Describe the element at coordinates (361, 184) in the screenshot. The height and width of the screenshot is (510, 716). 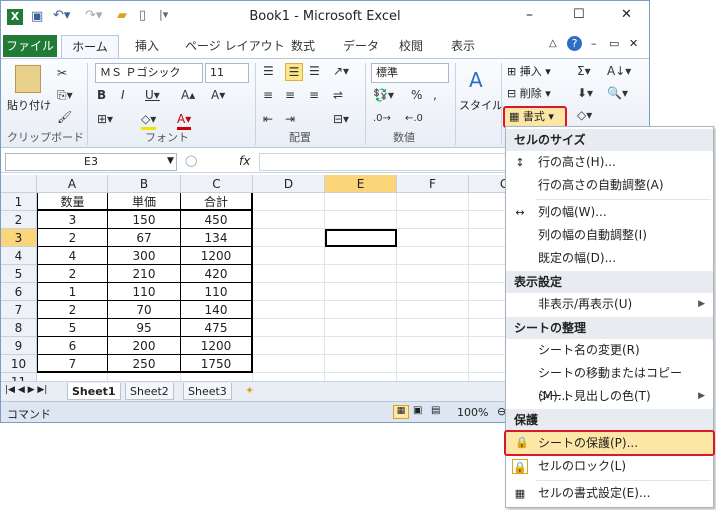
I see `column-header: E` at that location.